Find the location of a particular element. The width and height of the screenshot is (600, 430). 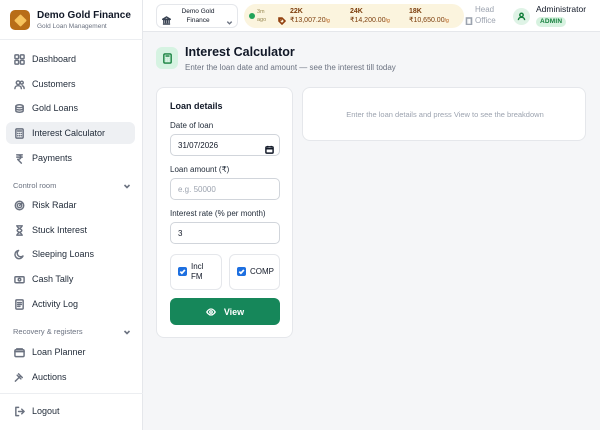

sidebar-item-label: Activity Log is located at coordinates (55, 304).